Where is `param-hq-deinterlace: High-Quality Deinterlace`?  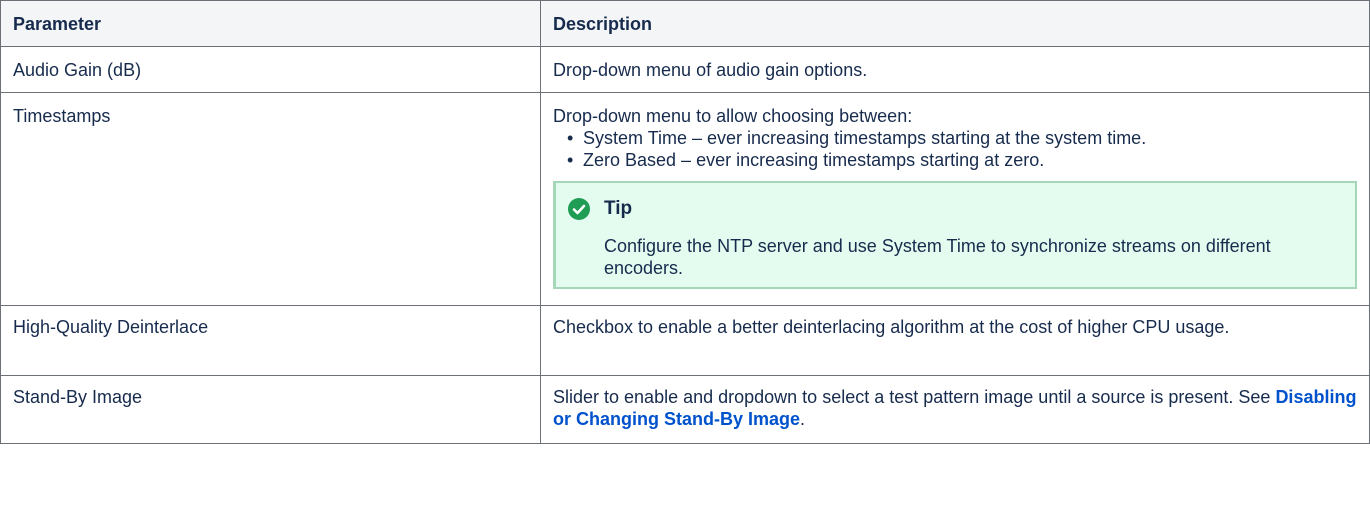 param-hq-deinterlace: High-Quality Deinterlace is located at coordinates (270, 340).